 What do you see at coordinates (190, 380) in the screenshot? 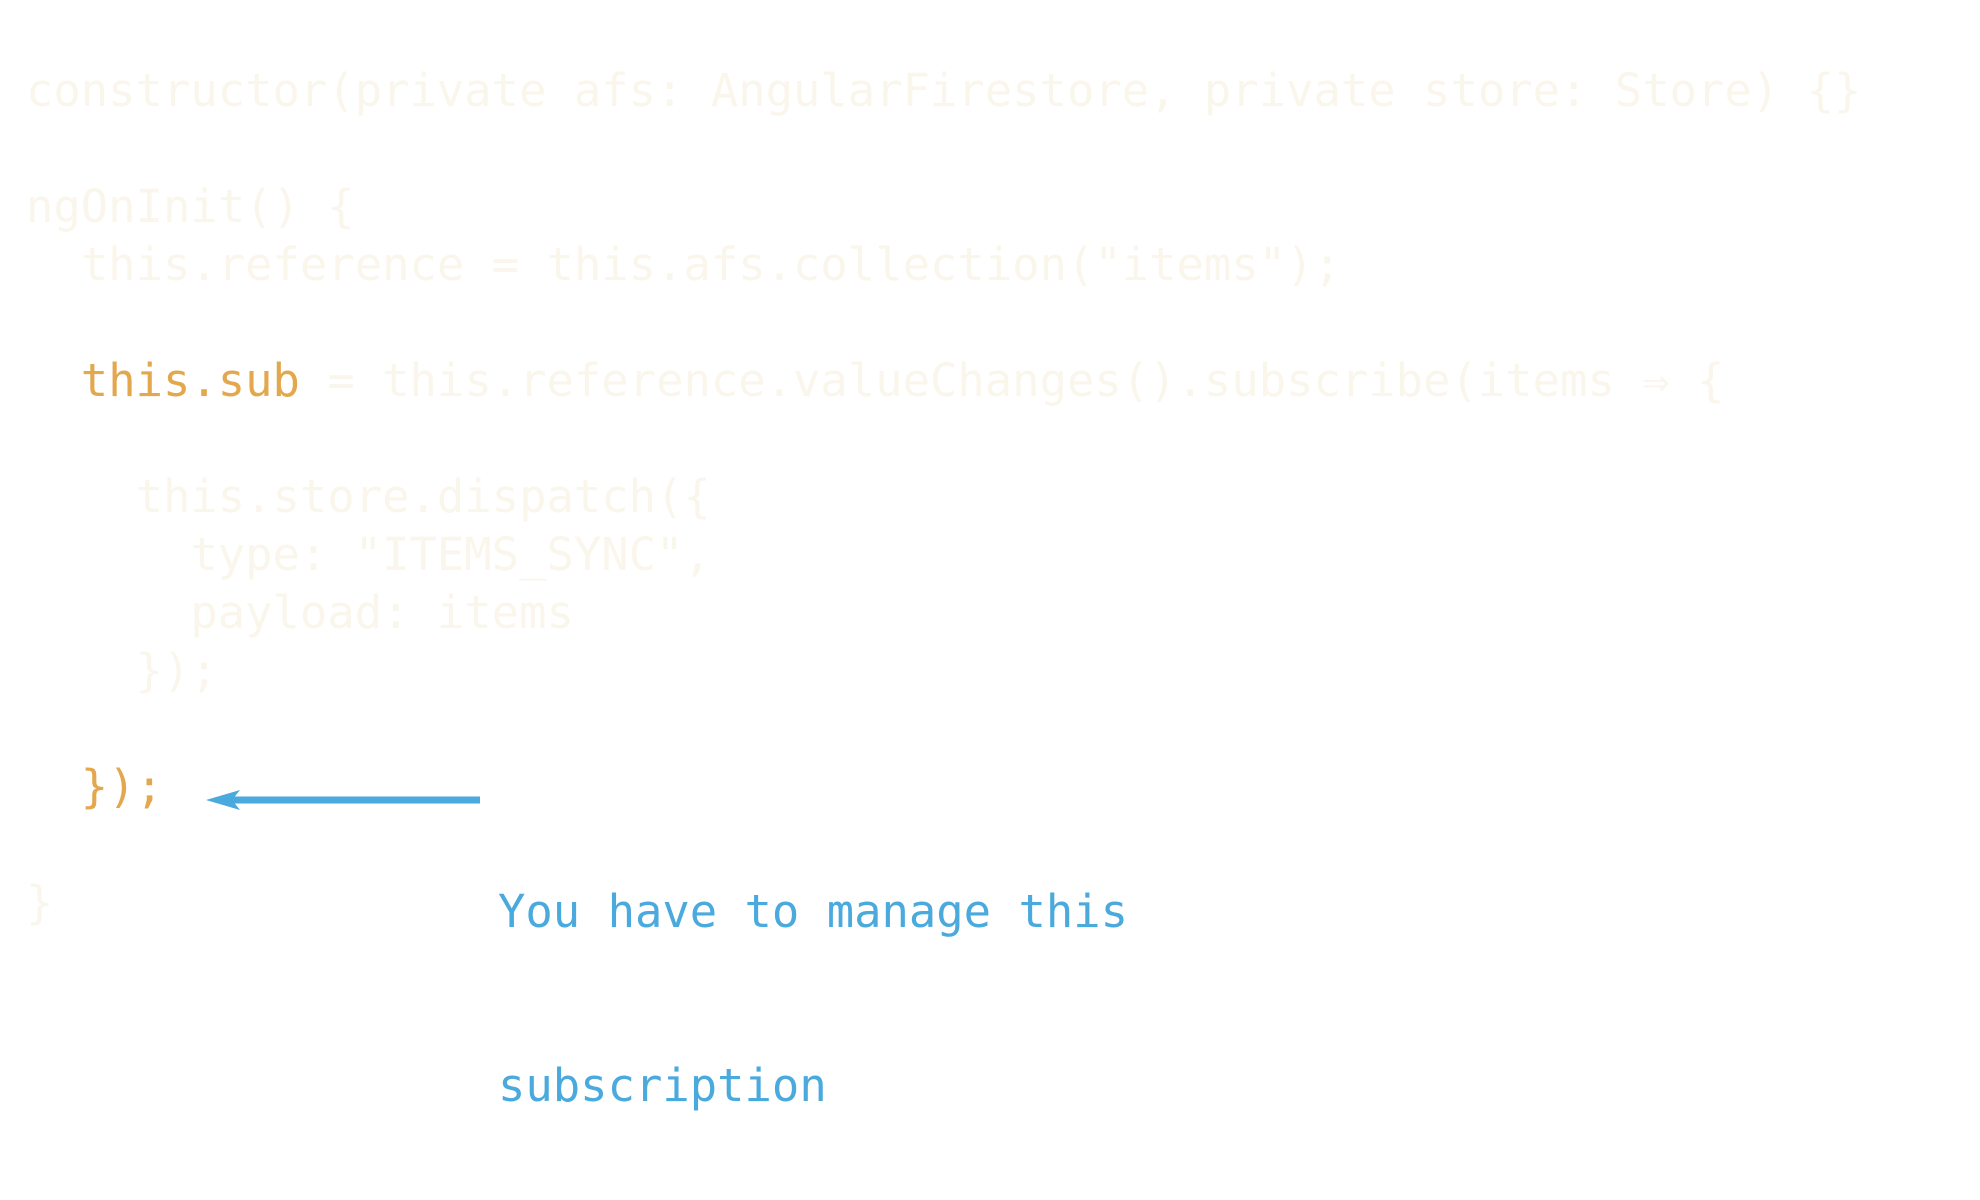
I see `highlighted-this-sub: this.sub` at bounding box center [190, 380].